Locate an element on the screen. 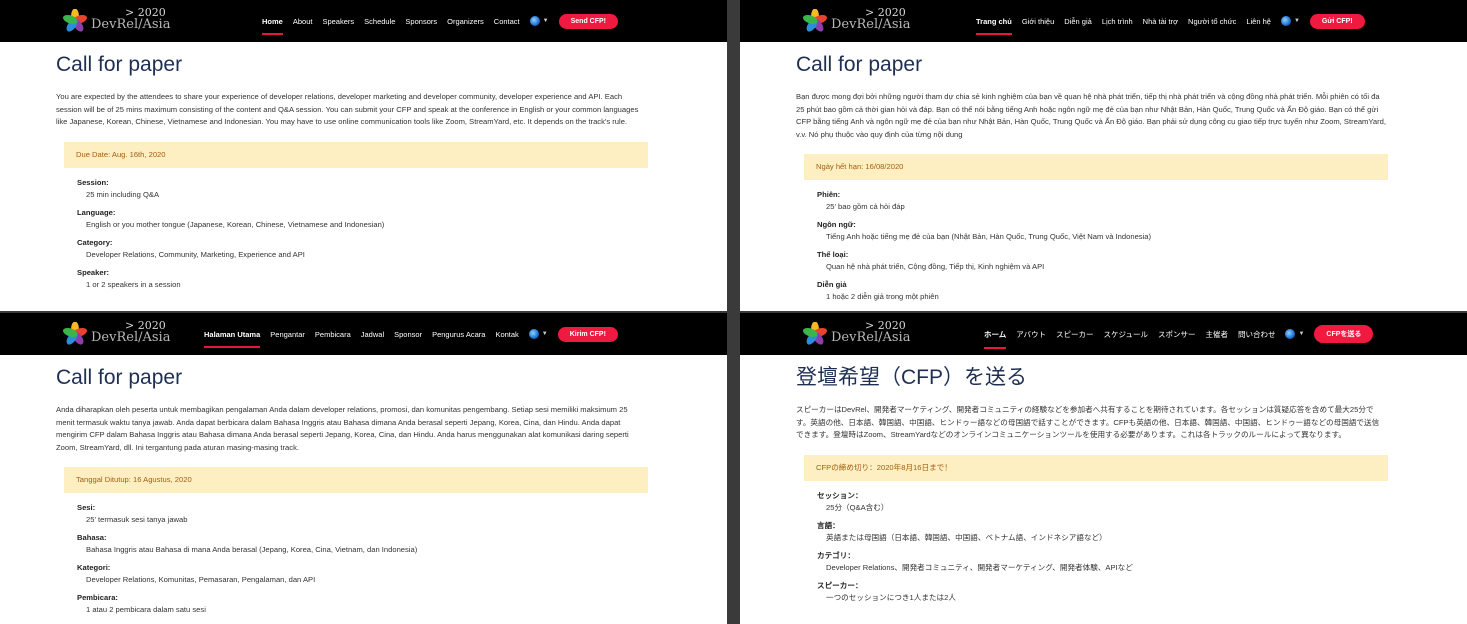 The width and height of the screenshot is (1467, 624). nav-item-0: ホーム is located at coordinates (995, 336).